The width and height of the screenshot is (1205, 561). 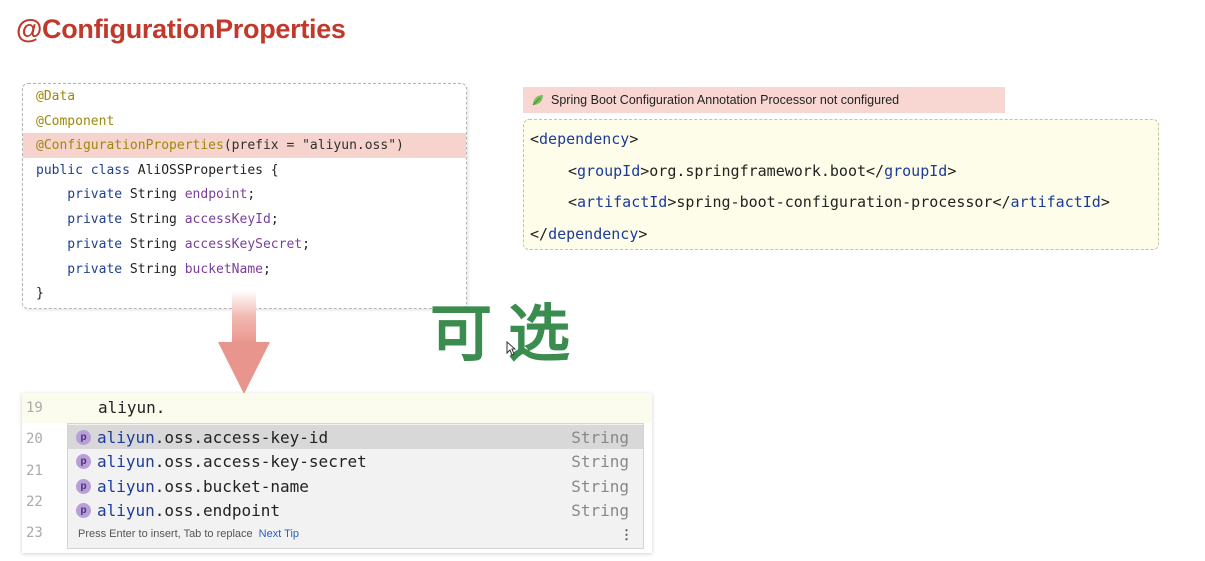 What do you see at coordinates (834, 202) in the screenshot?
I see `artifact-value: spring-boot-configuration-processor` at bounding box center [834, 202].